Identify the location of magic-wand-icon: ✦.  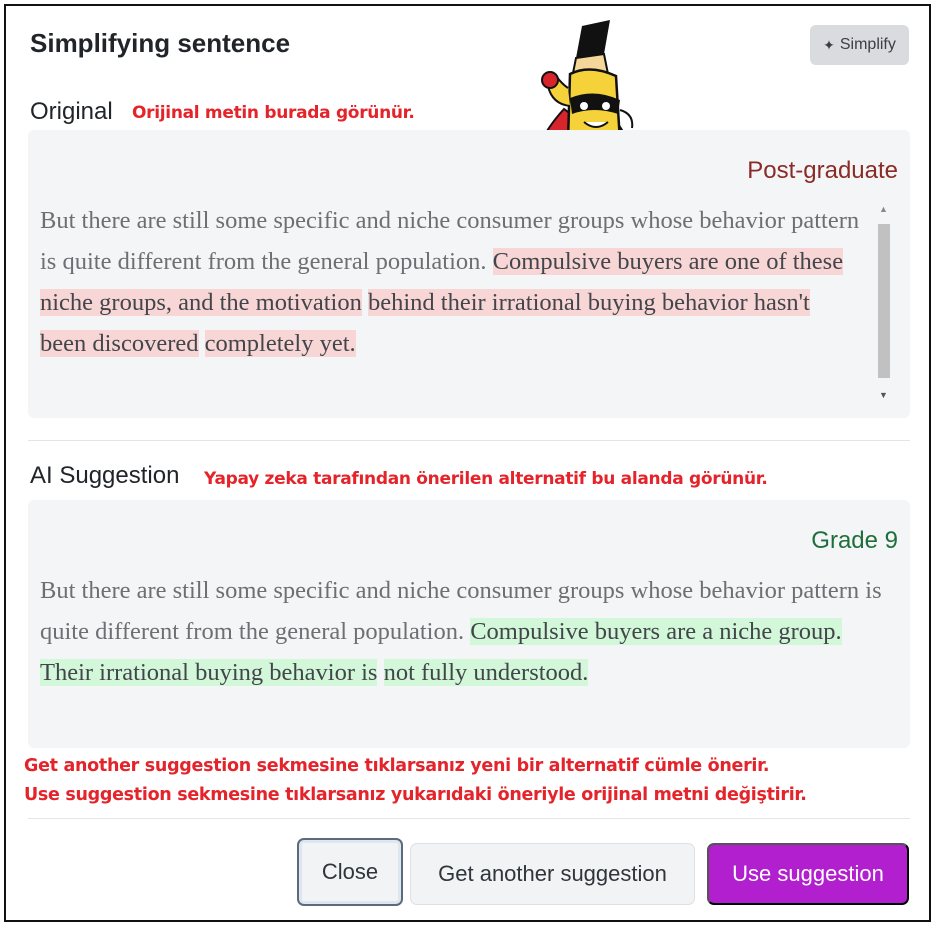
(829, 44).